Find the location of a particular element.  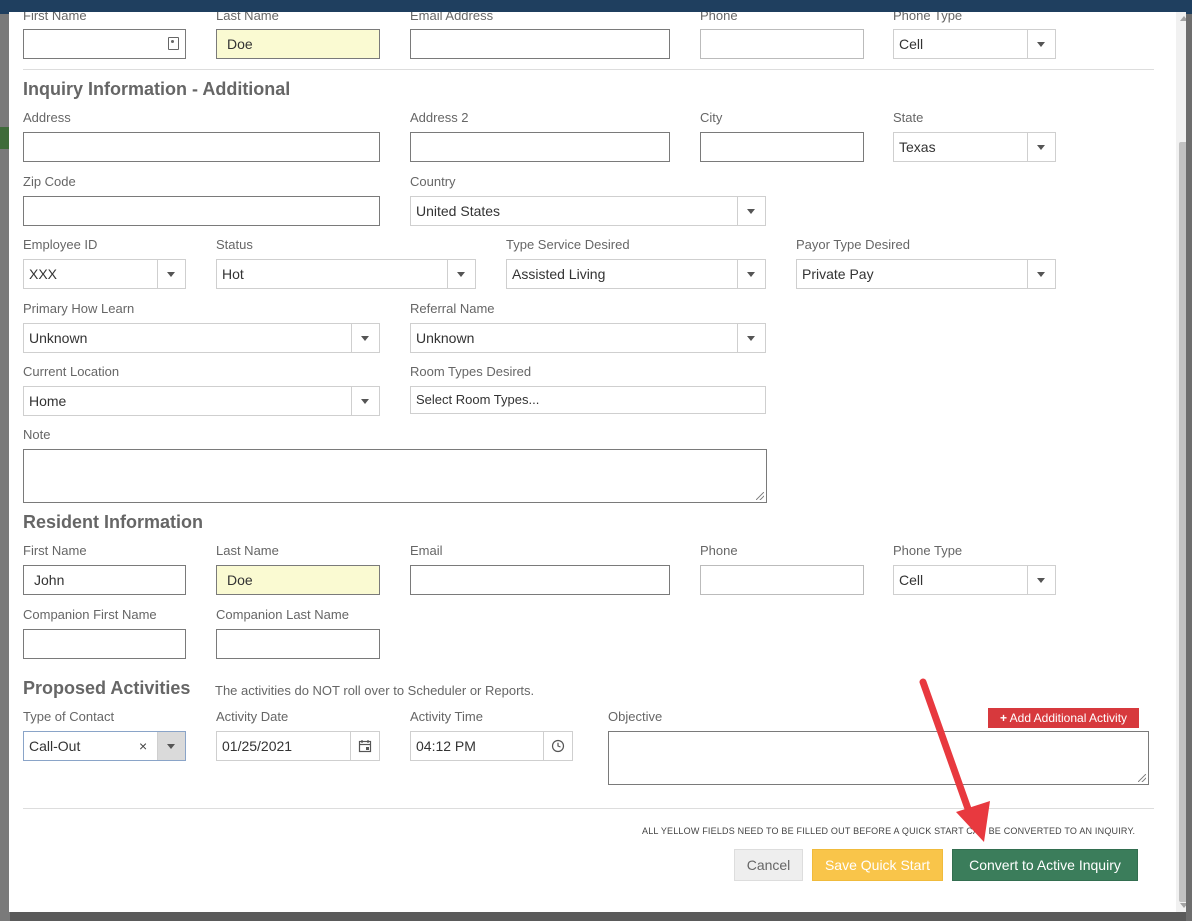

contact-email-input is located at coordinates (540, 44).